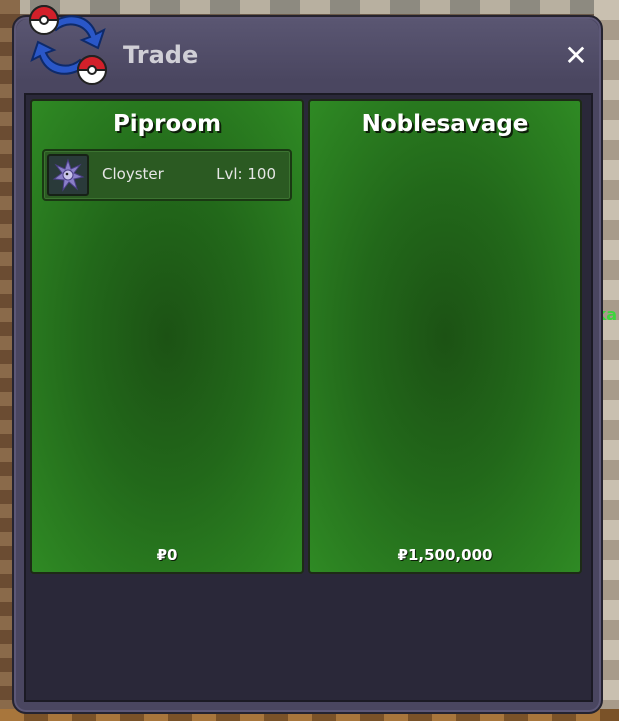 The image size is (619, 721). Describe the element at coordinates (246, 174) in the screenshot. I see `pokemon-level: Lvl: 100` at that location.